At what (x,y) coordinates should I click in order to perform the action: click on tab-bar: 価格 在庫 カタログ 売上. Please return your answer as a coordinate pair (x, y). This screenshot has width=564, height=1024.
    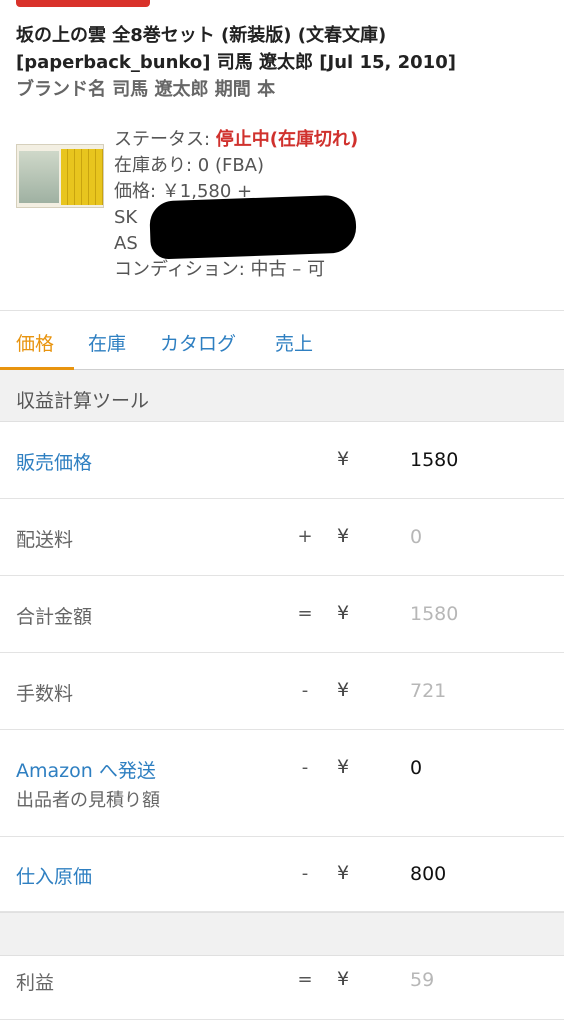
    Looking at the image, I should click on (282, 340).